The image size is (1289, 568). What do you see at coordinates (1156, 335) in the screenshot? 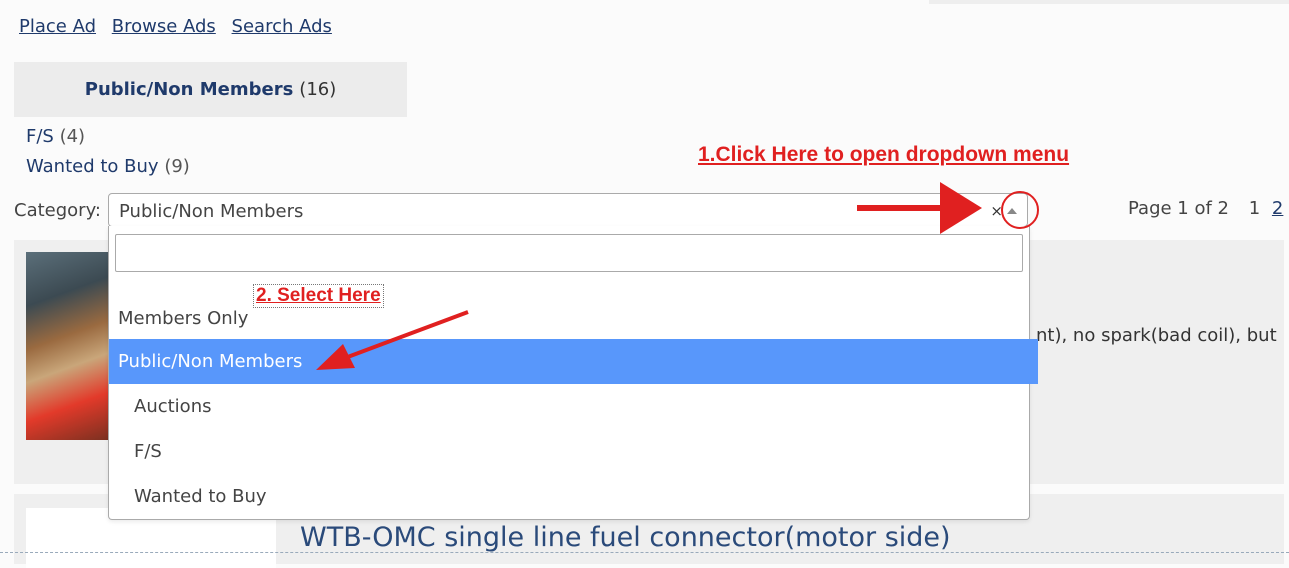
I see `ad-snippet: nt), no spark(bad coil), but` at bounding box center [1156, 335].